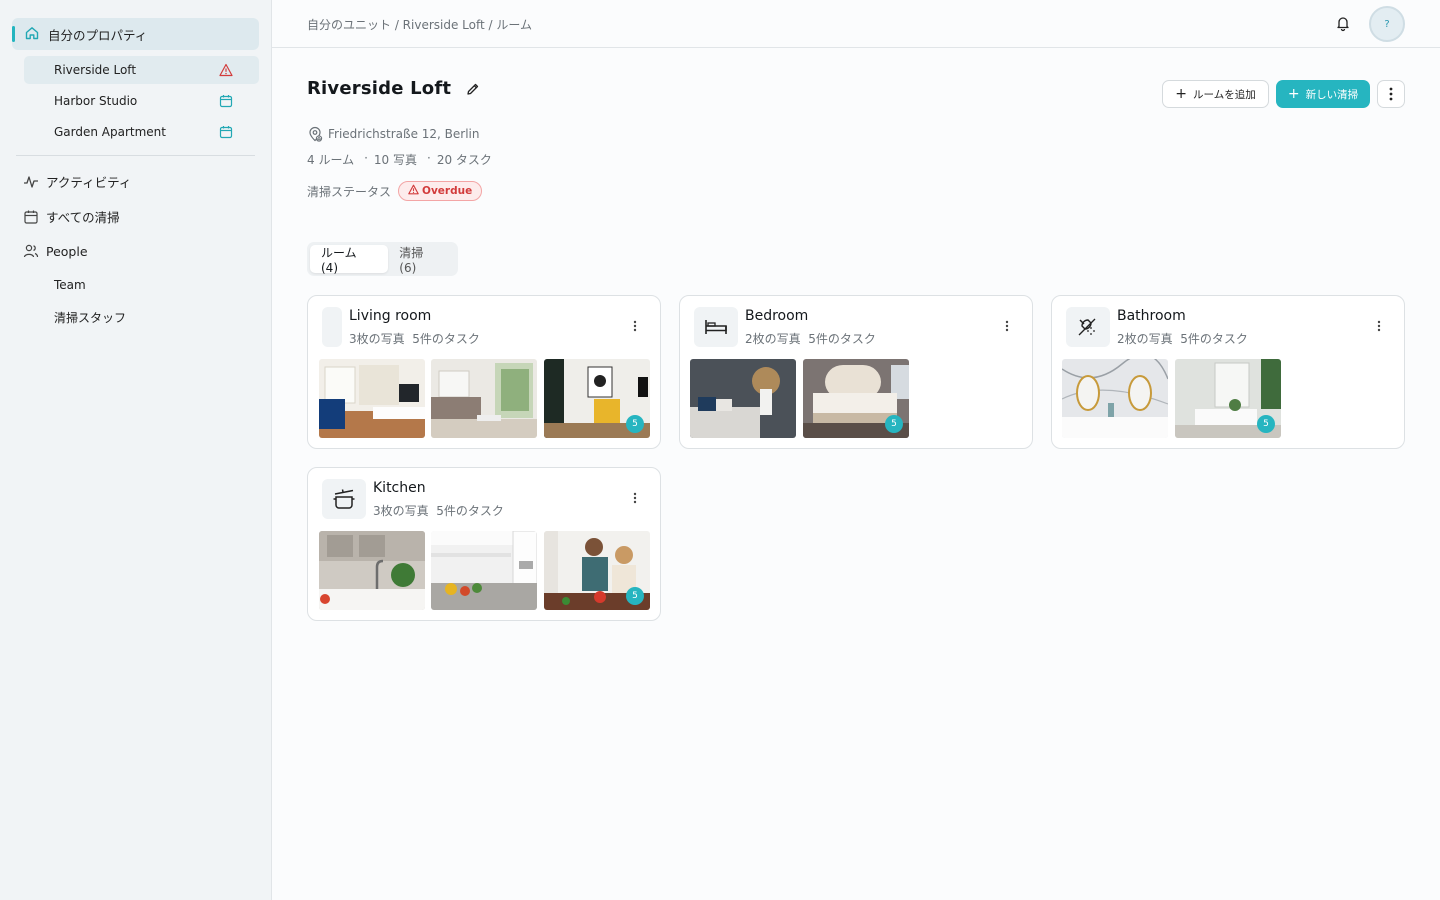 The width and height of the screenshot is (1440, 900). What do you see at coordinates (464, 160) in the screenshot?
I see `task-count: 20 タスク` at bounding box center [464, 160].